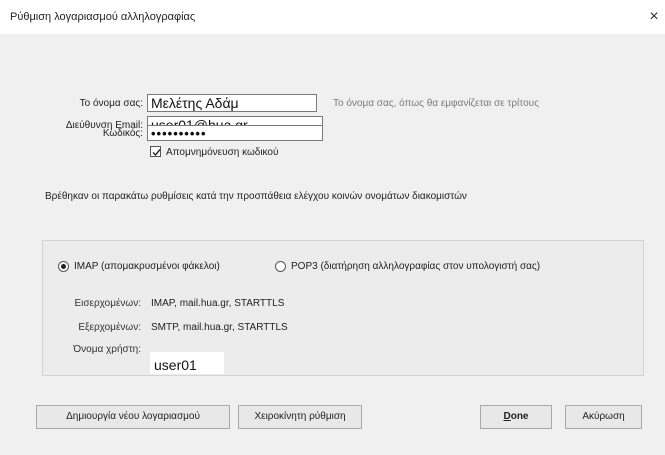  Describe the element at coordinates (507, 416) in the screenshot. I see `done-mnemonic: D` at that location.